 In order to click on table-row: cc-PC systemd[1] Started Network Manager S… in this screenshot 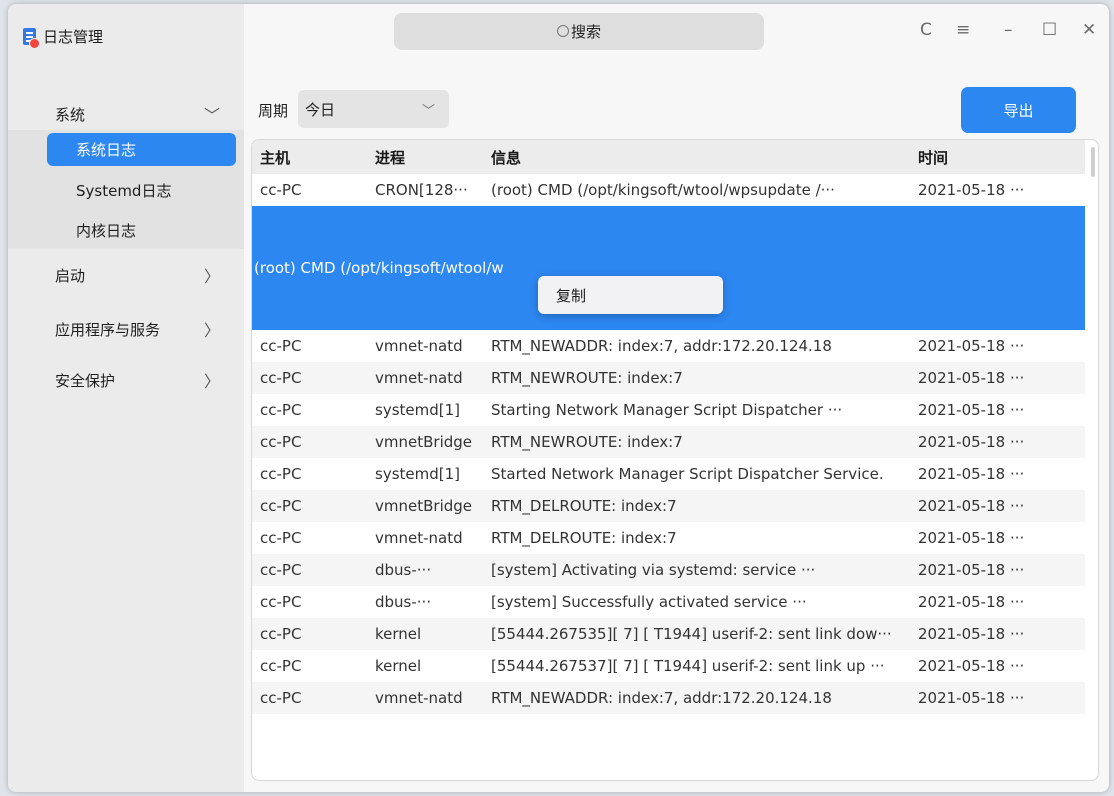, I will do `click(668, 474)`.